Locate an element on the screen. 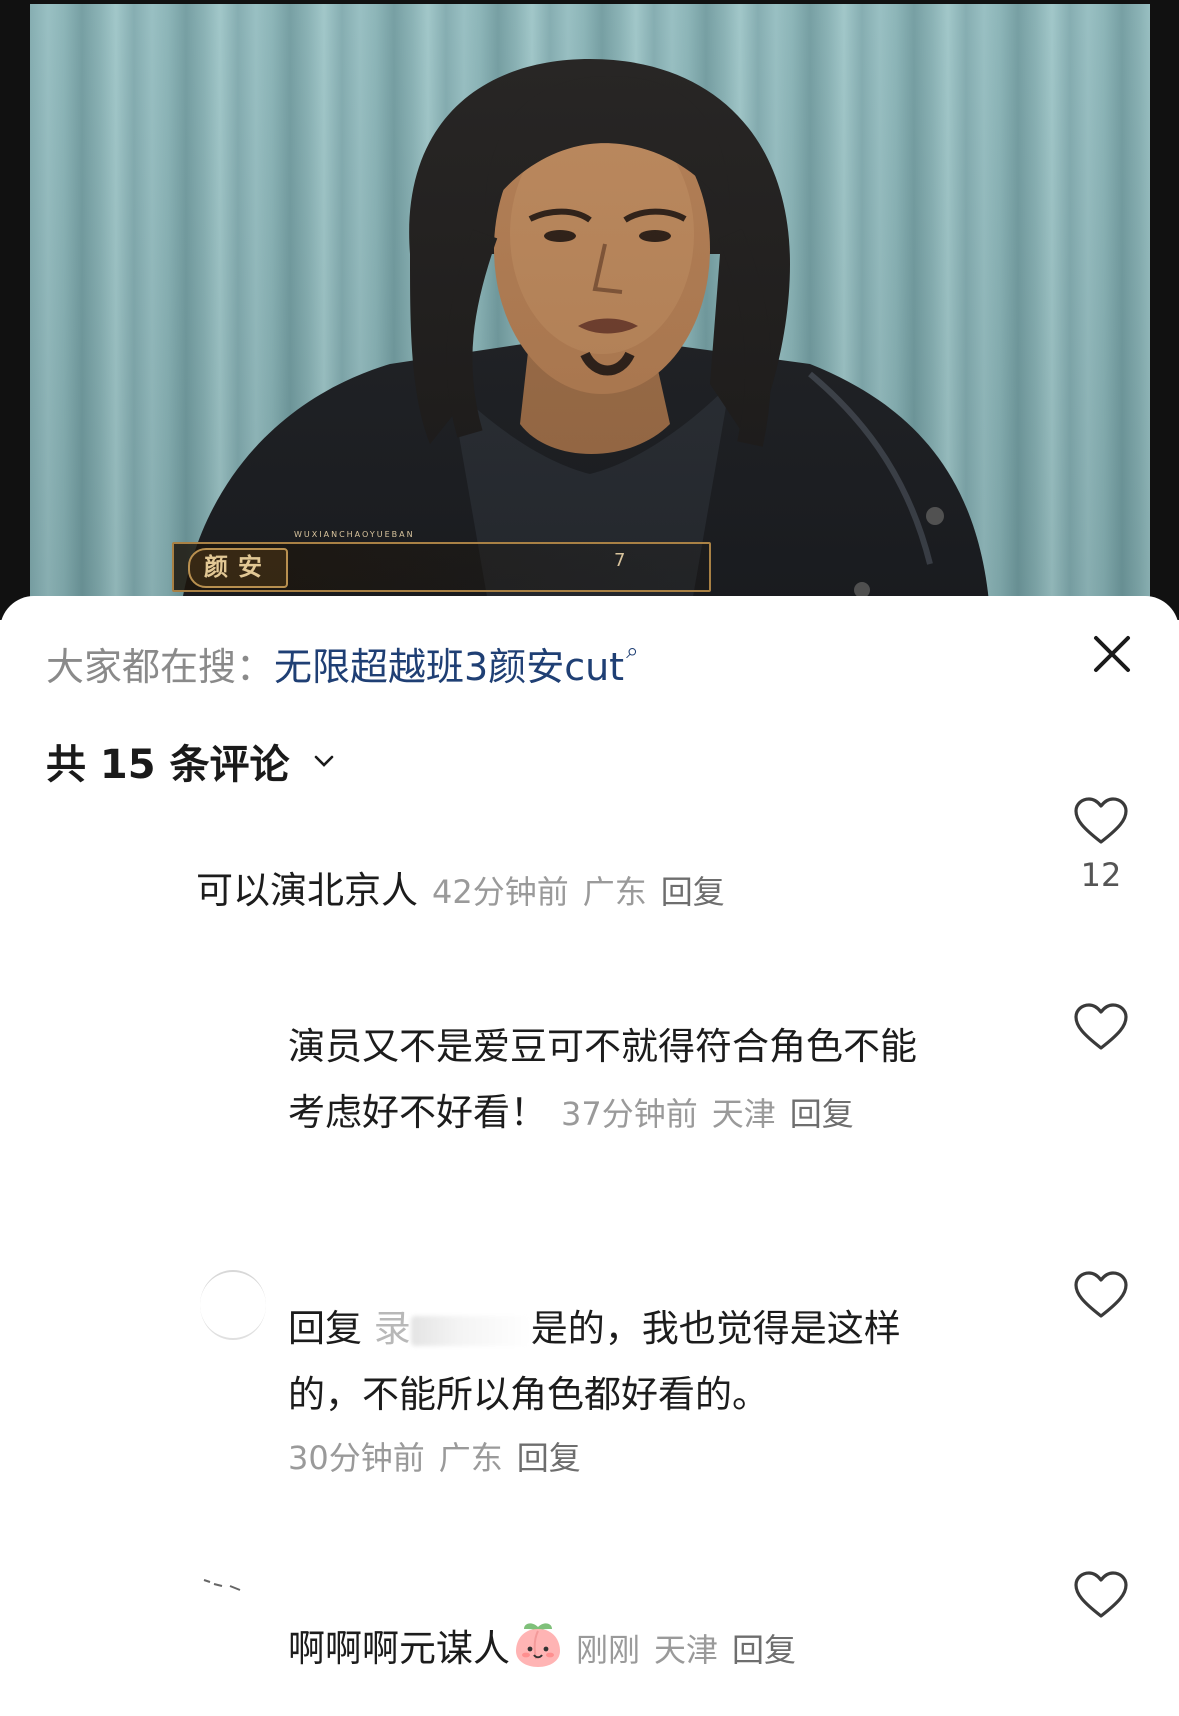 Image resolution: width=1179 pixels, height=1716 pixels. comment-item: 回复 录是的，我也觉得是这样 的，不能所以角色都好看的。 30分钟前 广东 回复 is located at coordinates (589, 1386).